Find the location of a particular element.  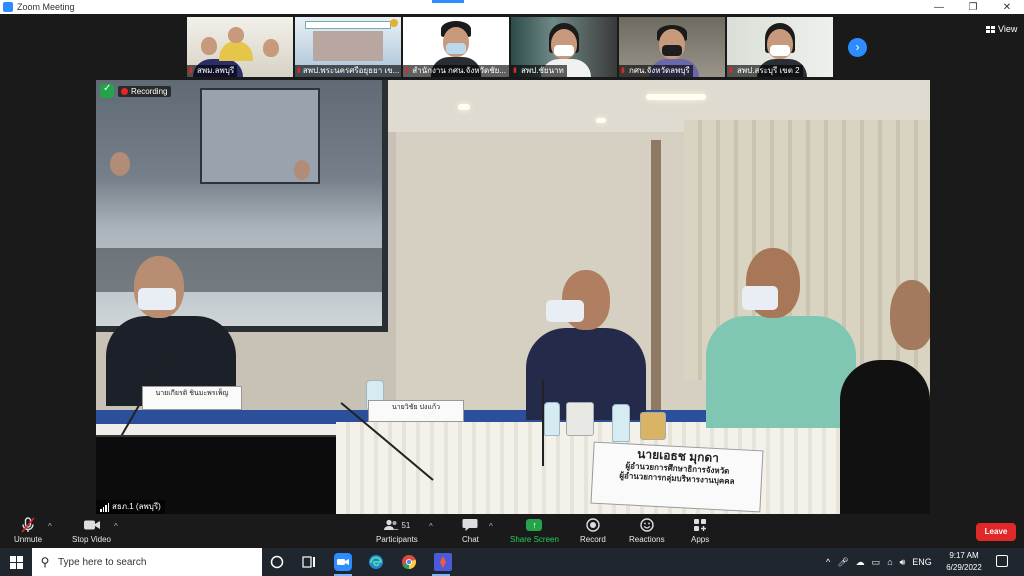

share-screen-label: Share Screen is located at coordinates (534, 539).